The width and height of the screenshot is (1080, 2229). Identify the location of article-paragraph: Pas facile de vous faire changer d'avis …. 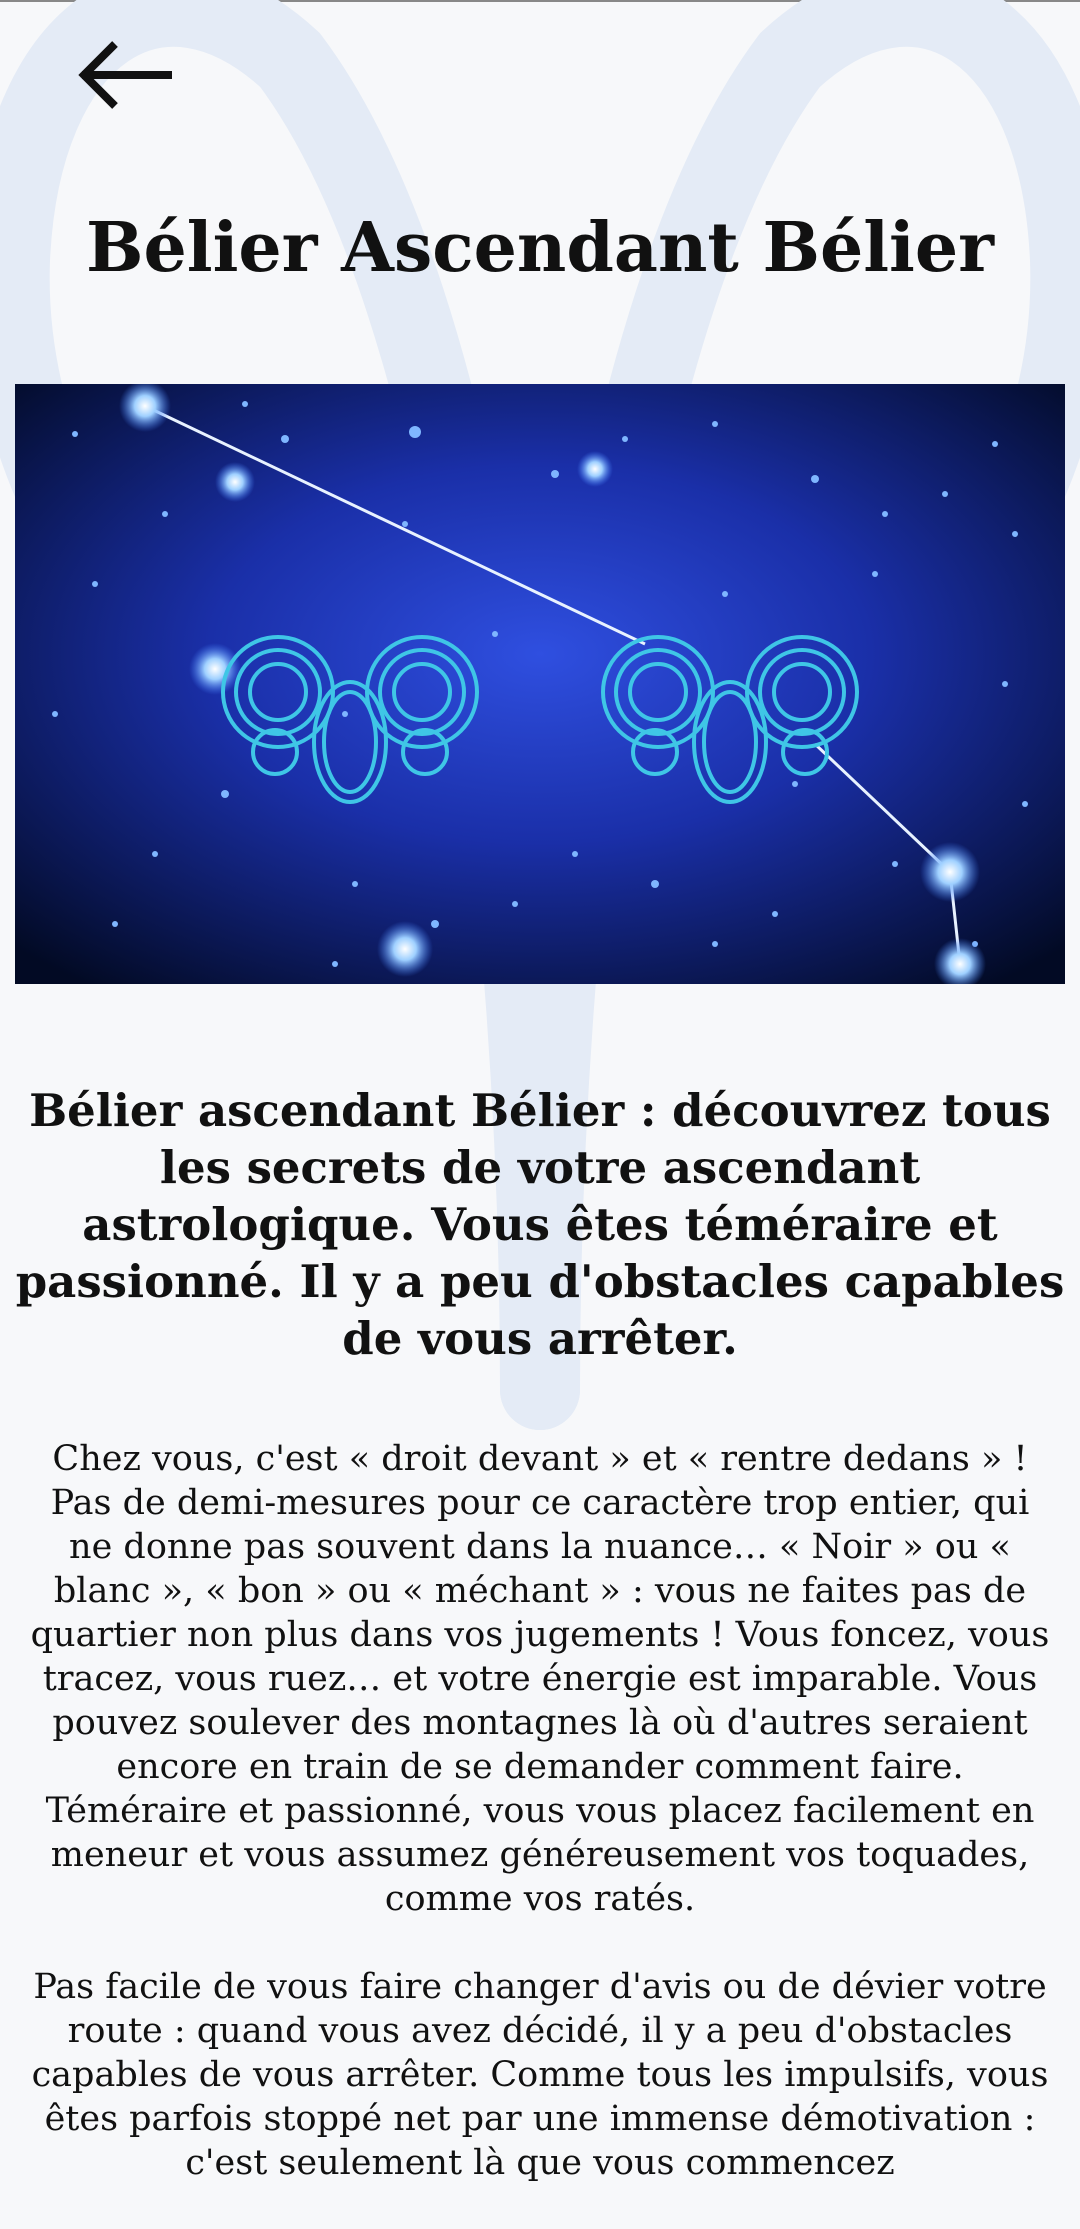
(540, 2075).